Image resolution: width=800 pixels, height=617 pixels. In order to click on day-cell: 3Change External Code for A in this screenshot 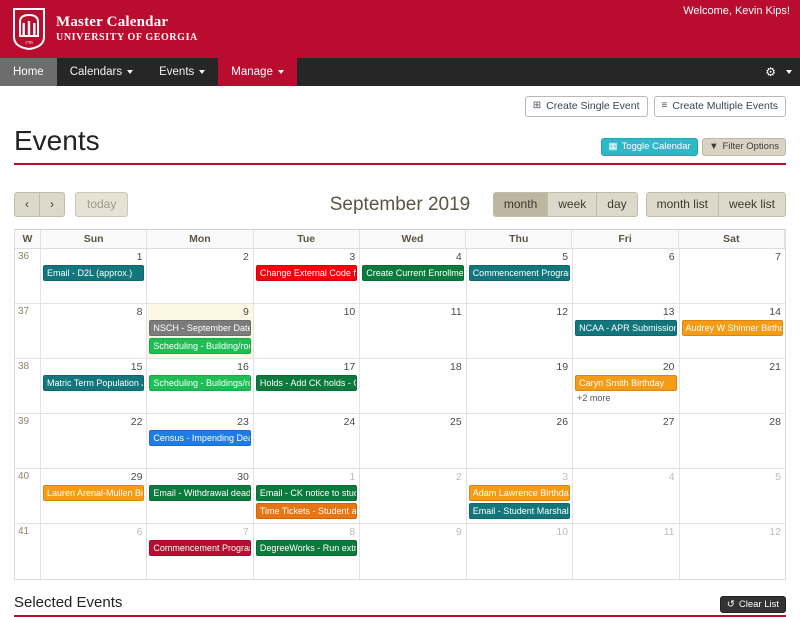, I will do `click(307, 275)`.